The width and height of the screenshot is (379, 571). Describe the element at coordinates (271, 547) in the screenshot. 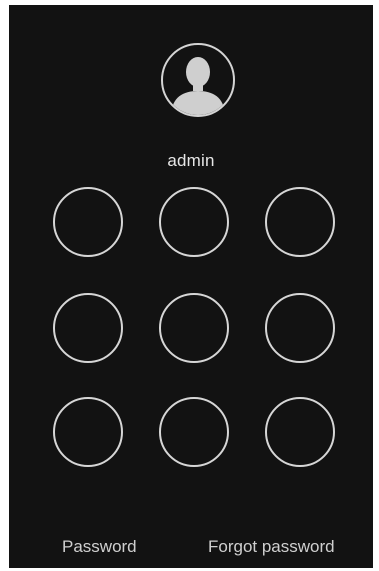

I see `forgot-password-link: Forgot password` at that location.